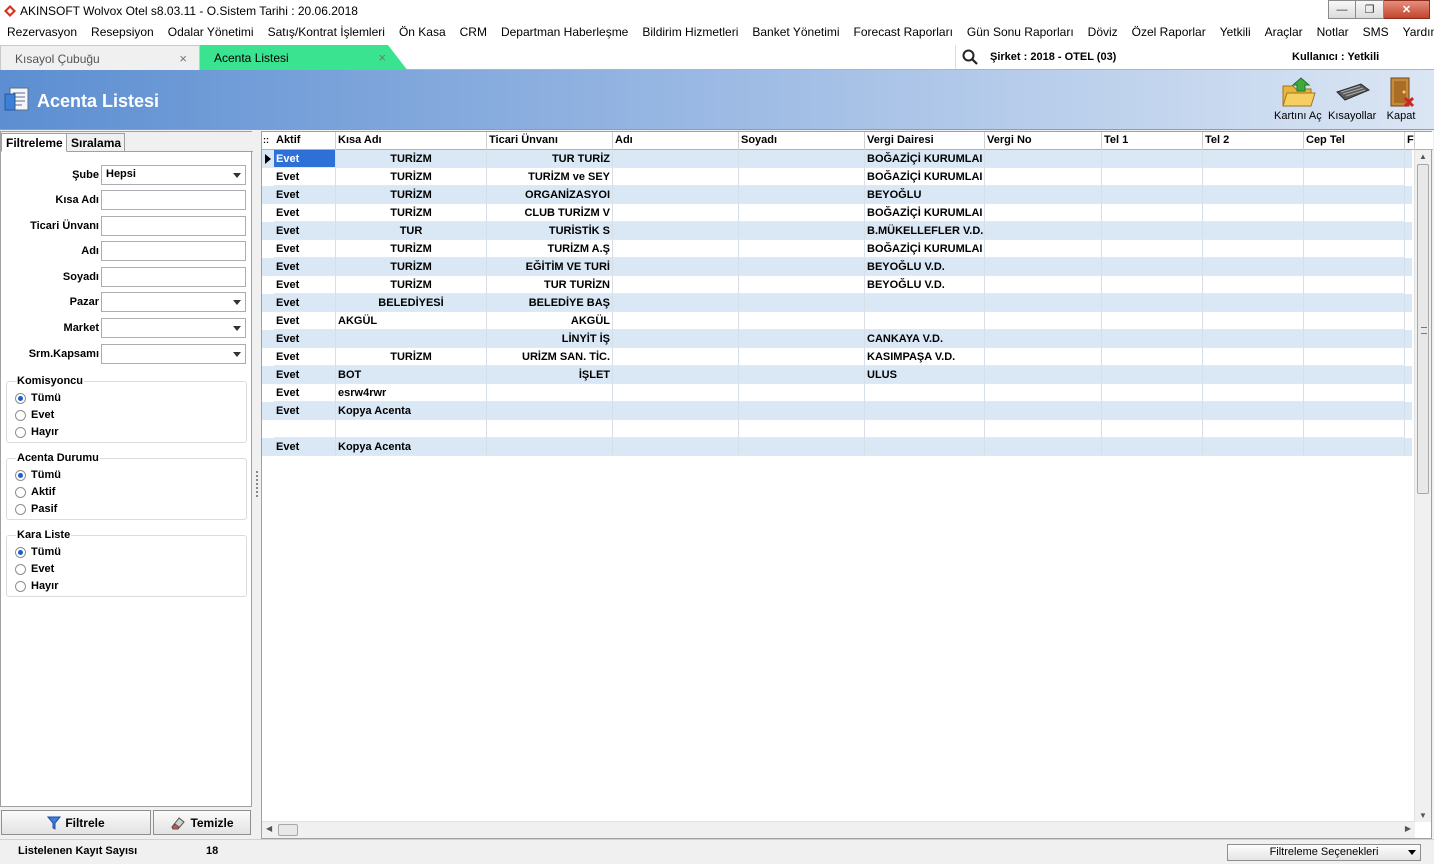 Image resolution: width=1434 pixels, height=864 pixels. What do you see at coordinates (1401, 99) in the screenshot?
I see `kapat-button: Kapat` at bounding box center [1401, 99].